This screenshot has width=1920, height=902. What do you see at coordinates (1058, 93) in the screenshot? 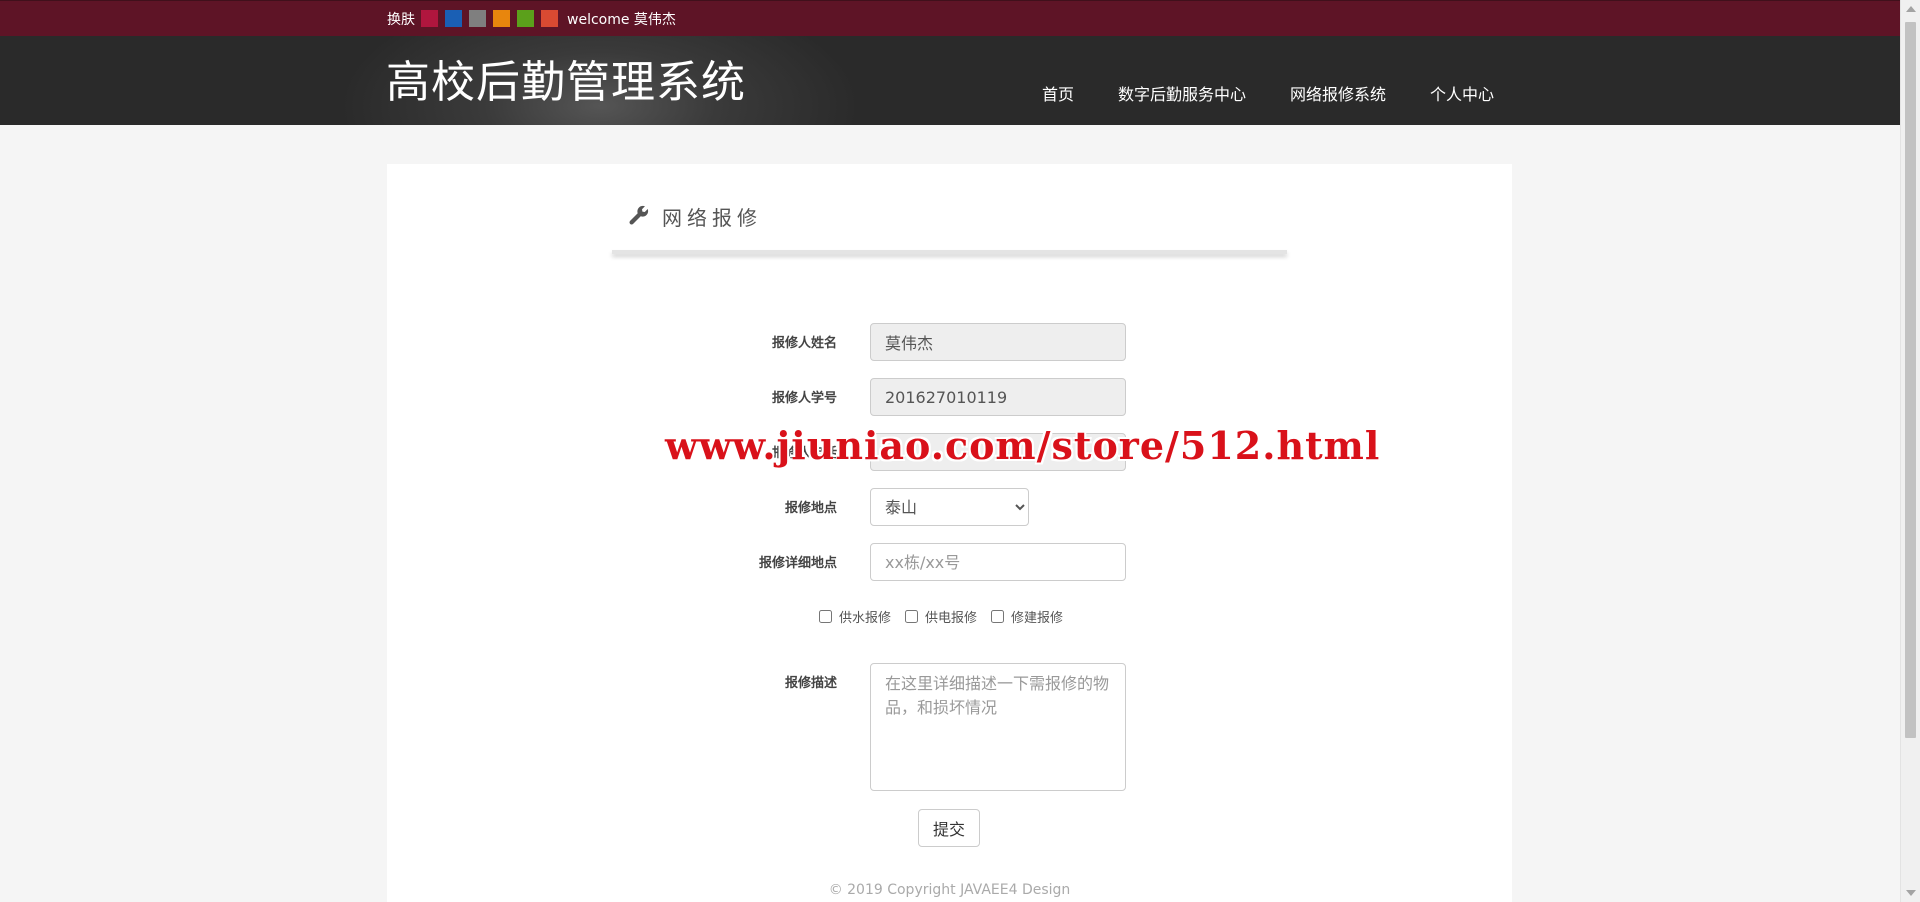
I see `nav-home: 首页` at bounding box center [1058, 93].